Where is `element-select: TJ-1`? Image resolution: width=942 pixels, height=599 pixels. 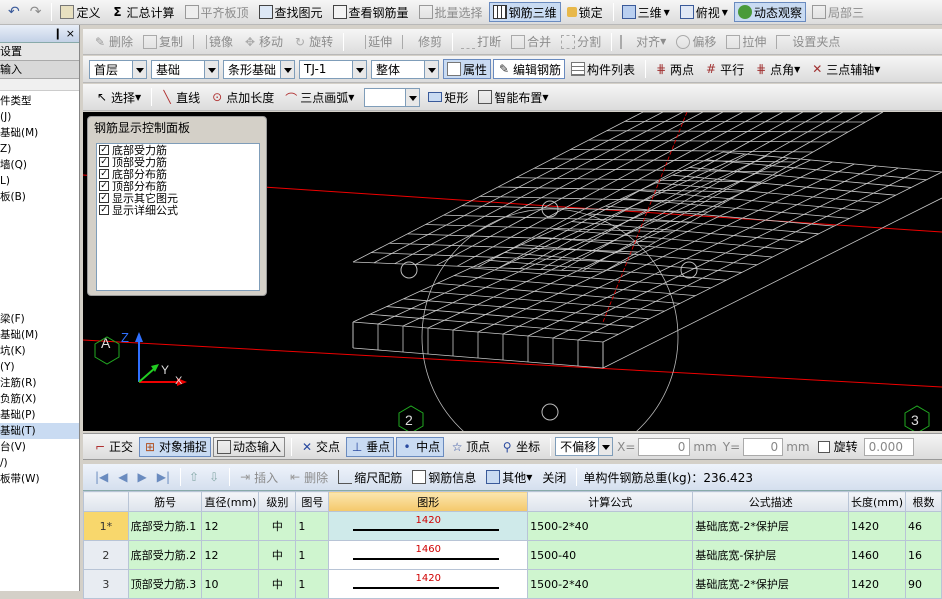 element-select: TJ-1 is located at coordinates (333, 69).